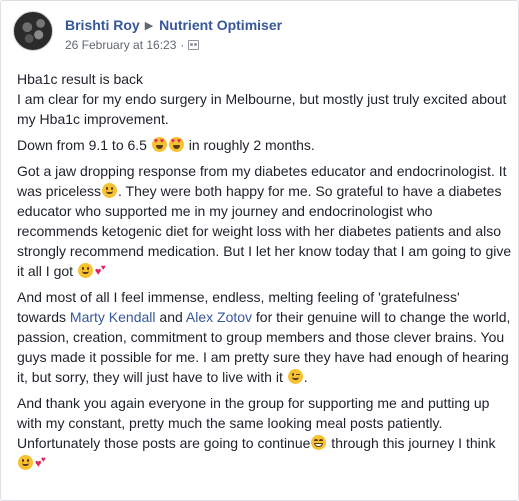 Image resolution: width=519 pixels, height=501 pixels. I want to click on wink-emoji-icon, so click(295, 376).